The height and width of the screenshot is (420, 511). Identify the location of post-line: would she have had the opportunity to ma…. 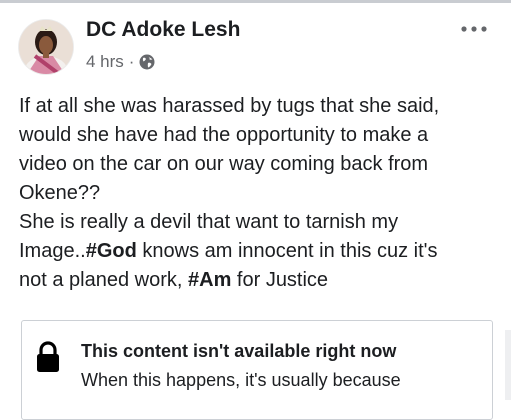
(224, 135).